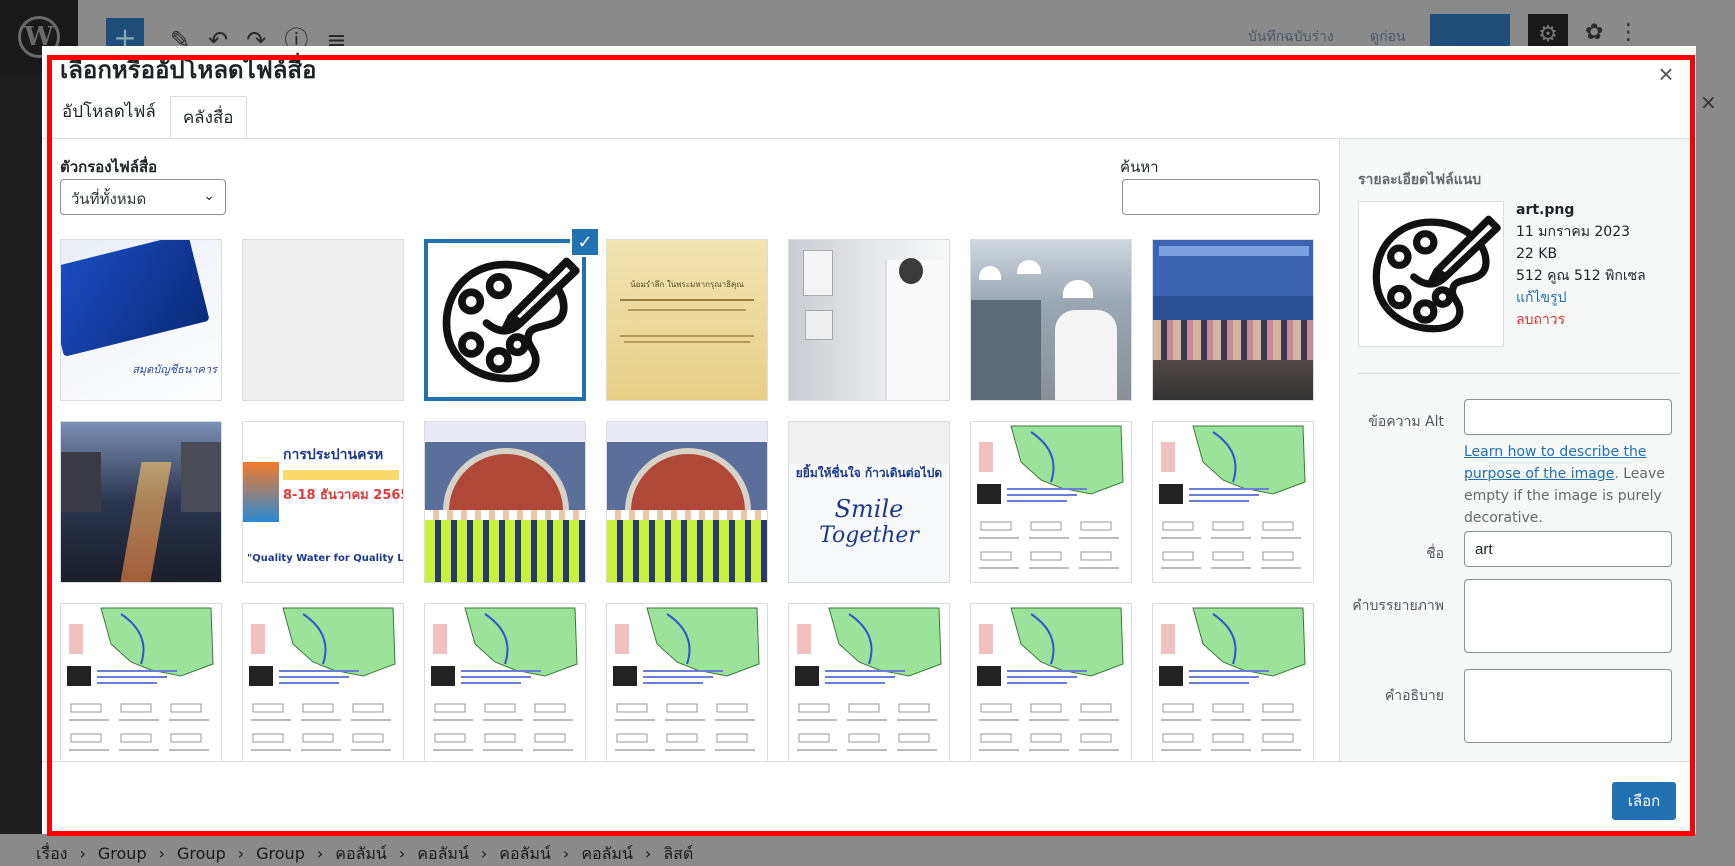 Image resolution: width=1735 pixels, height=866 pixels. What do you see at coordinates (1398, 606) in the screenshot?
I see `caption-label: คำบรรยายภาพ` at bounding box center [1398, 606].